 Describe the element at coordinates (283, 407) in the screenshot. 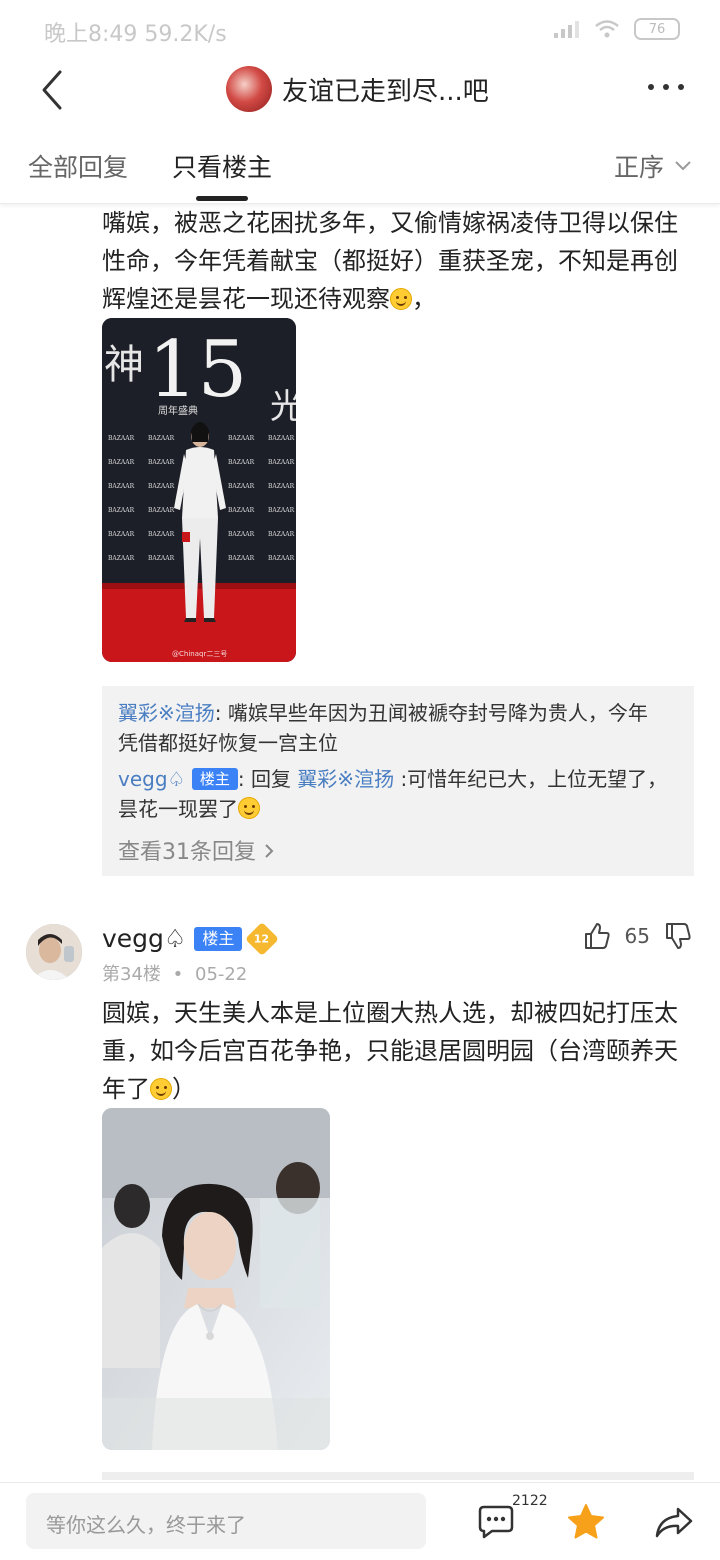

I see `svg-text: 光` at that location.